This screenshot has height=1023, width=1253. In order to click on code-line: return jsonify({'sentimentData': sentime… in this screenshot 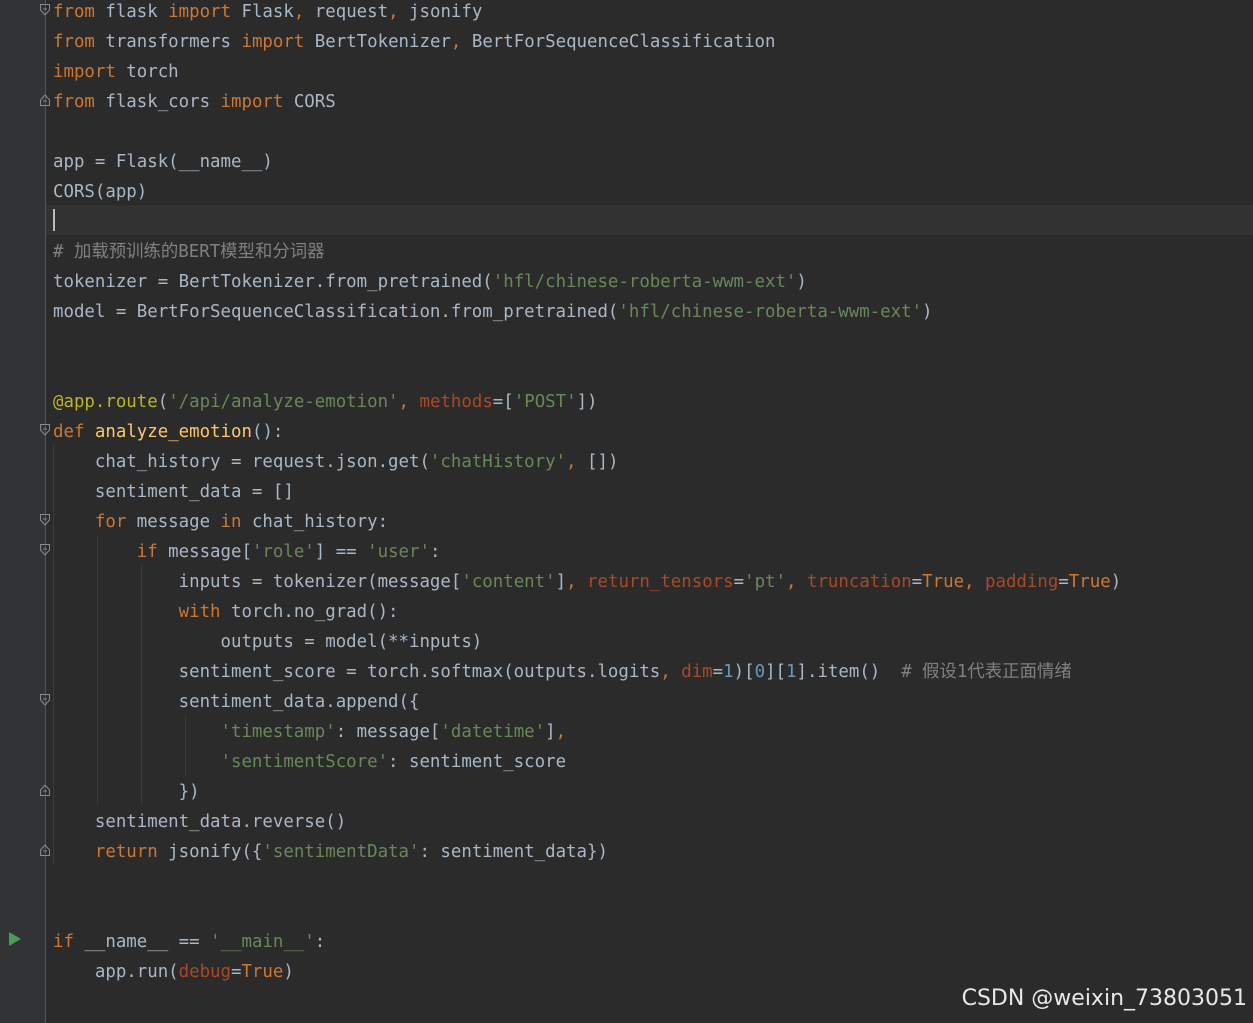, I will do `click(330, 856)`.